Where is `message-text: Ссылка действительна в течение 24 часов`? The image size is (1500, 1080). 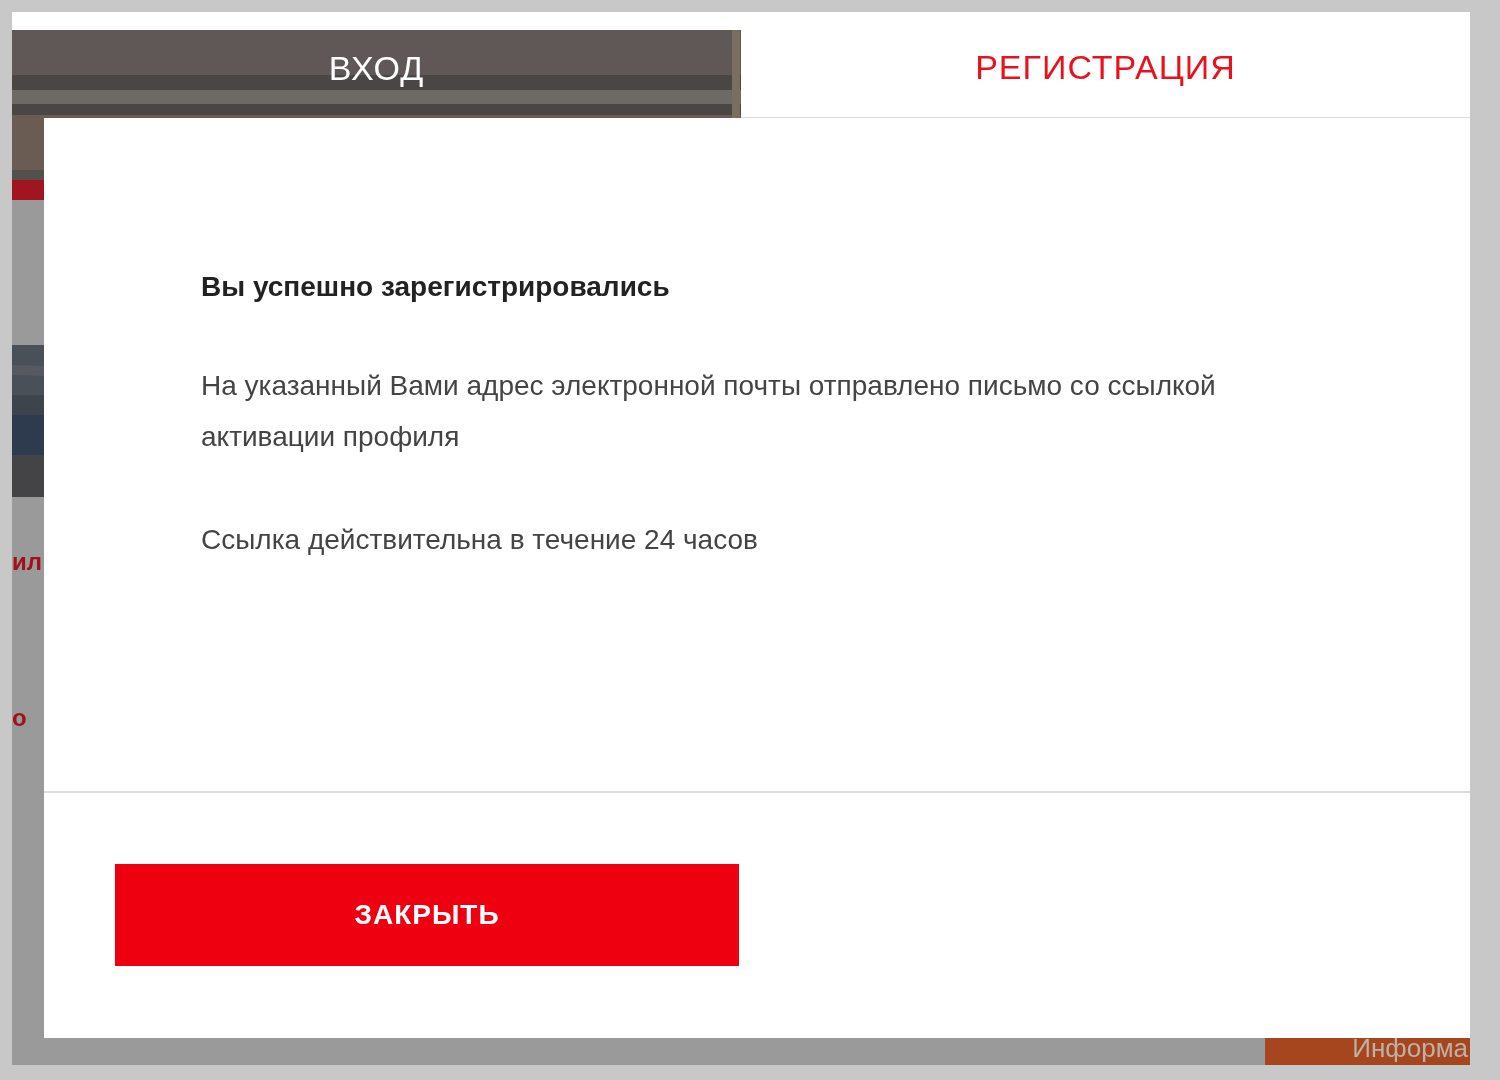
message-text: Ссылка действительна в течение 24 часов is located at coordinates (480, 540).